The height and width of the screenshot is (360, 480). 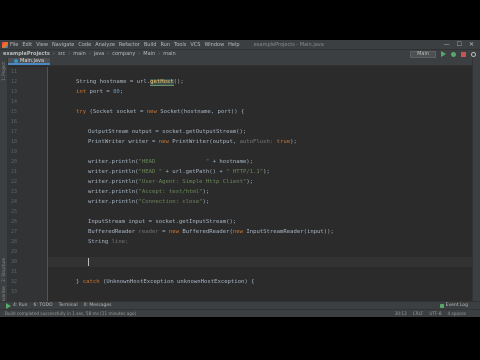 I want to click on breadcrumb-src: src ›, so click(x=64, y=54).